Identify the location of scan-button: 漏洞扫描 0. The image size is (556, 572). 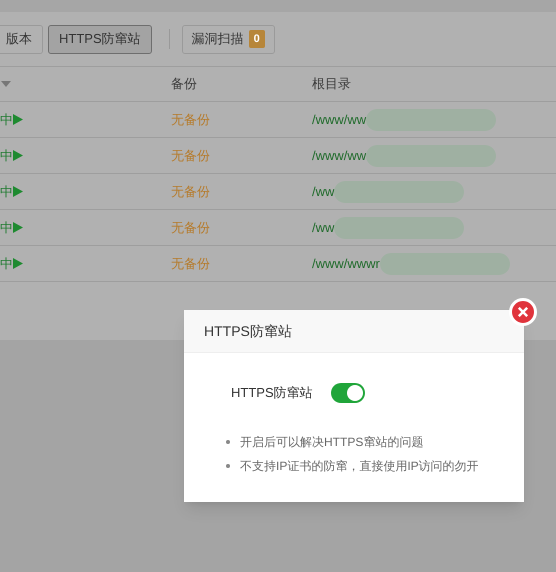
(228, 39).